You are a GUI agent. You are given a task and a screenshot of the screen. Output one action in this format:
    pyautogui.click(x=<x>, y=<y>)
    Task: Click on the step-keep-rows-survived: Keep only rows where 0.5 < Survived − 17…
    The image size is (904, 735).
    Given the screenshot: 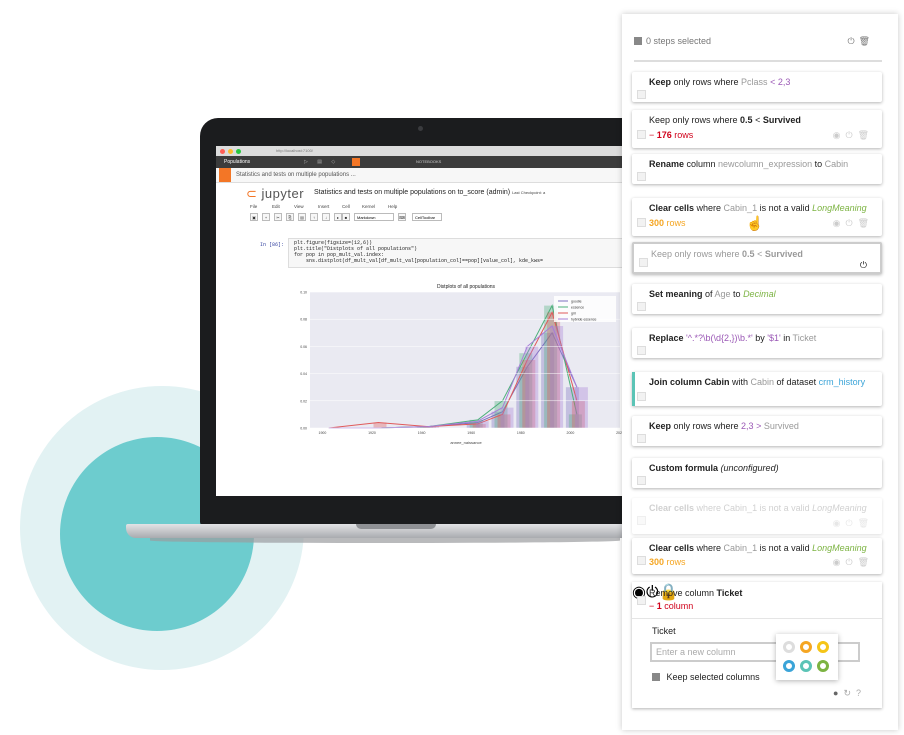 What is the action you would take?
    pyautogui.click(x=757, y=129)
    